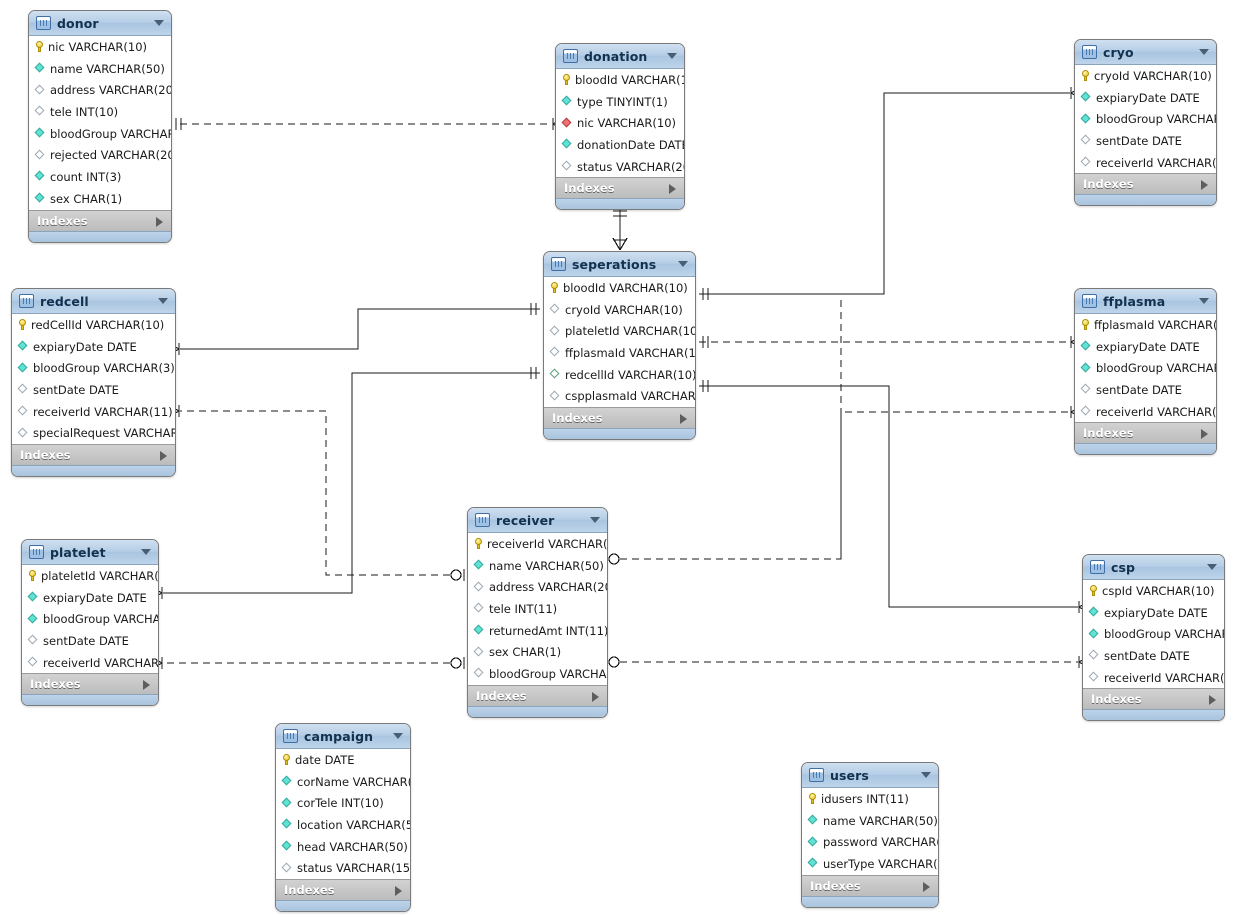 The image size is (1234, 917). I want to click on column-row: redcellId VARCHAR(10), so click(619, 375).